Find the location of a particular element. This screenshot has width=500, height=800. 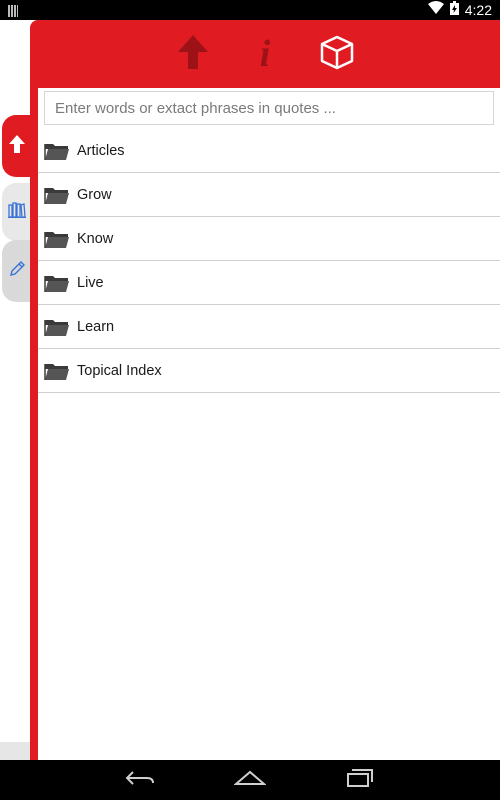

list-item-topical-index: Topical Index is located at coordinates (269, 371).